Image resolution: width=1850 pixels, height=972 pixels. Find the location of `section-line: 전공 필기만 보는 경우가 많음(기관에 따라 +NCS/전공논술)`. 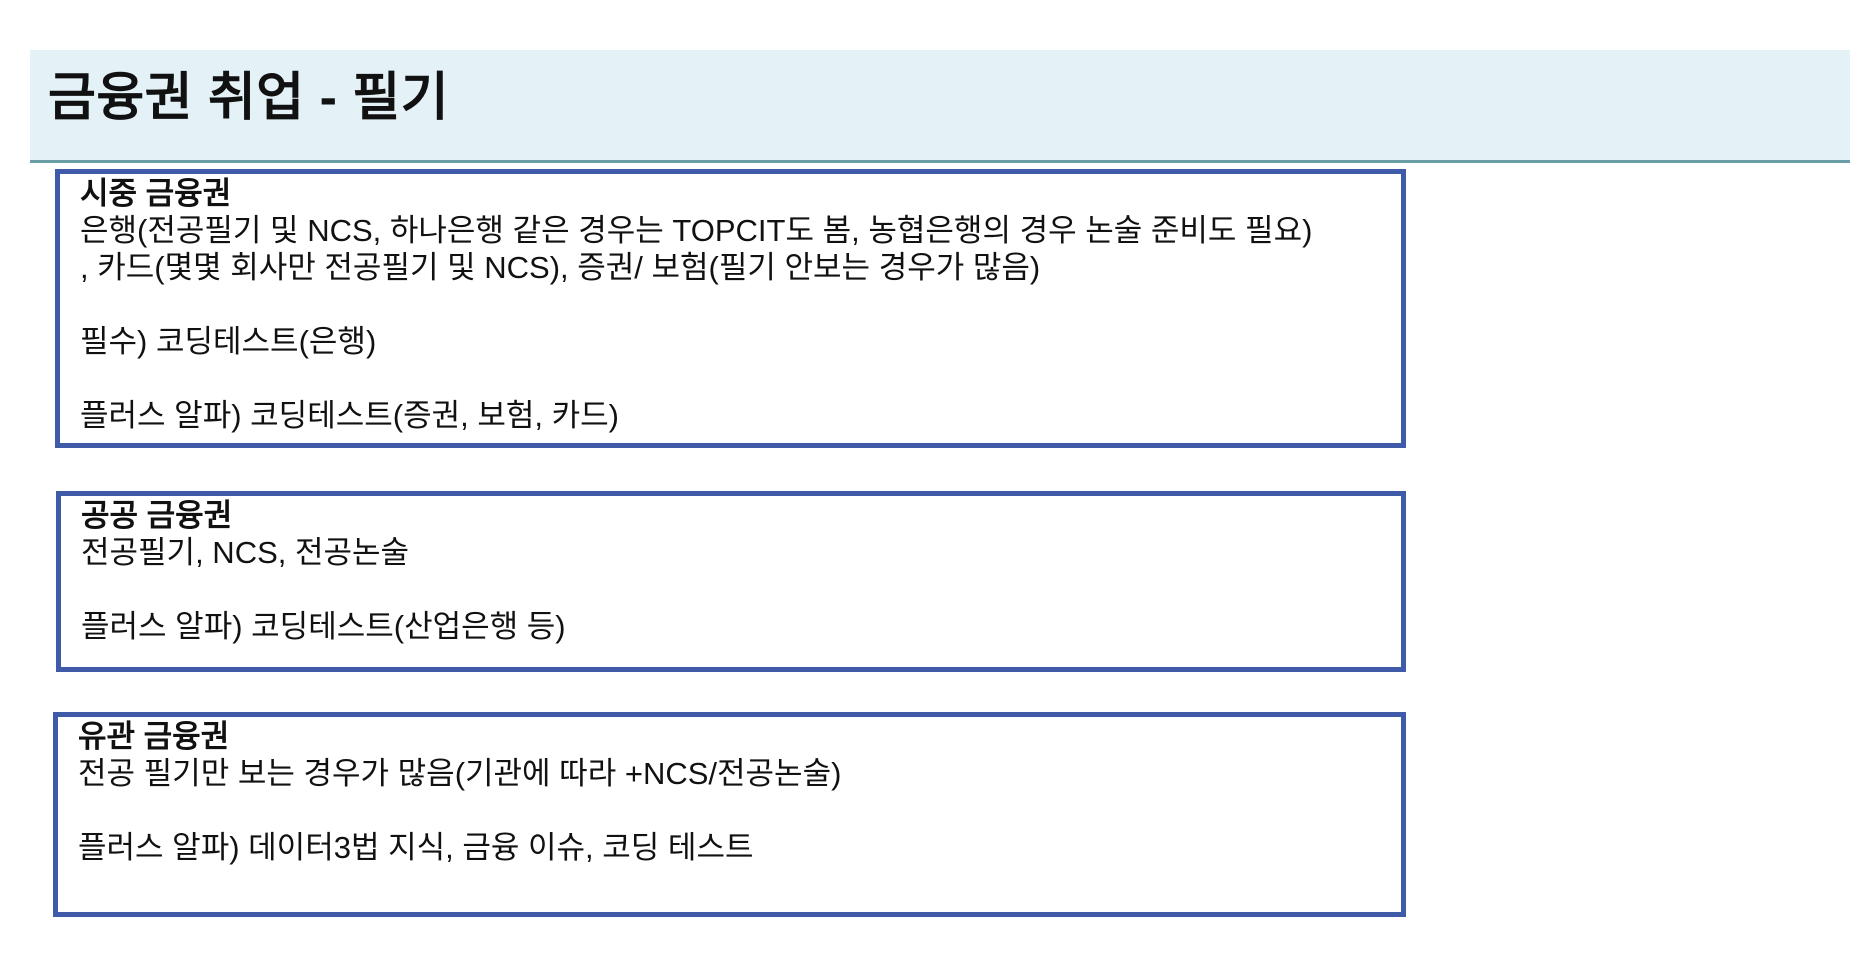

section-line: 전공 필기만 보는 경우가 많음(기관에 따라 +NCS/전공논술) is located at coordinates (460, 773).